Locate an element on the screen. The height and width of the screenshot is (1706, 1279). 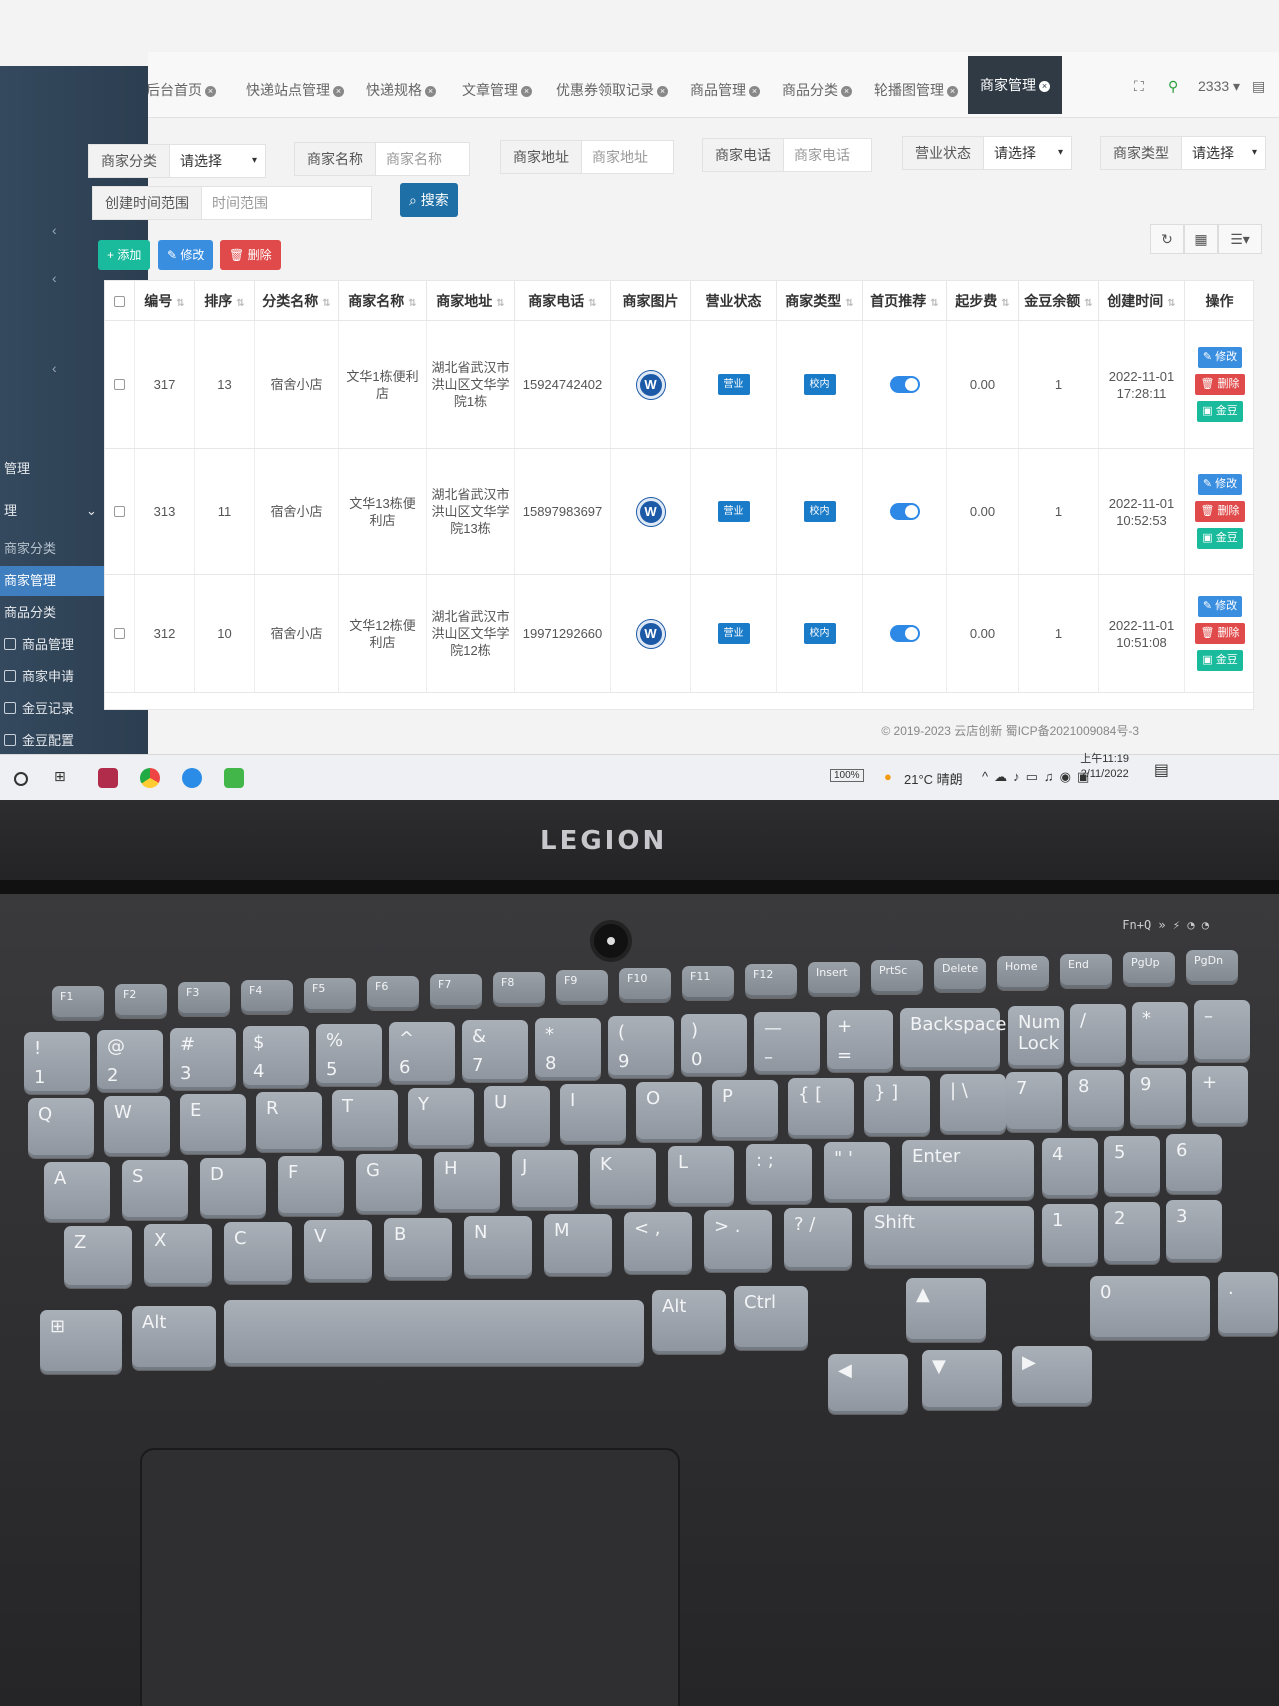
key: < , is located at coordinates (658, 1243).